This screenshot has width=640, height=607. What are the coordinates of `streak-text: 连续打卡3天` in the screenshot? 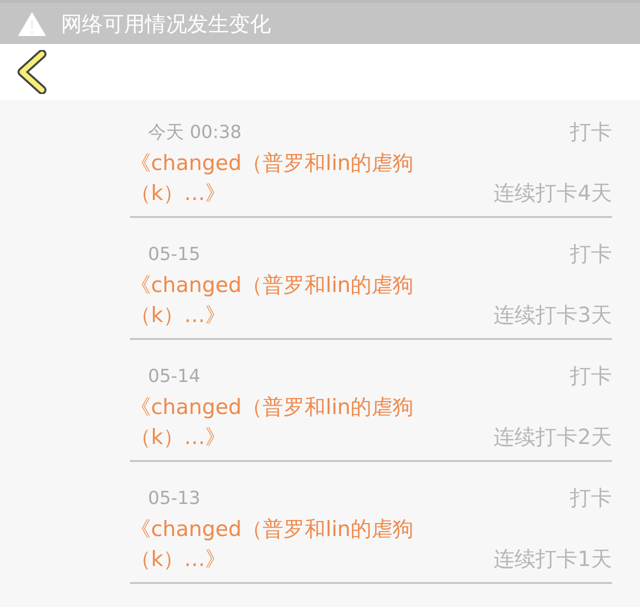 It's located at (553, 315).